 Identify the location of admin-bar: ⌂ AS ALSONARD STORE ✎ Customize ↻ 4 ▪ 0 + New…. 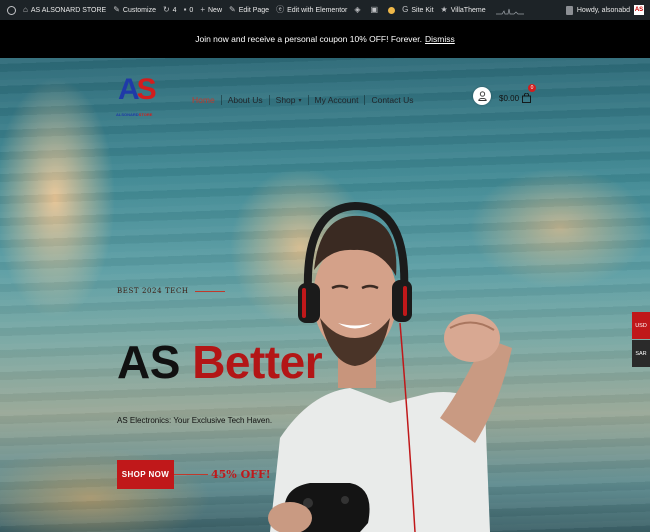
(325, 10).